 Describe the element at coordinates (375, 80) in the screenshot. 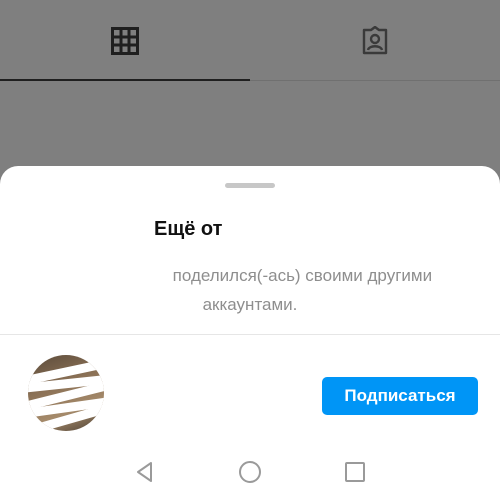

I see `tab-divider` at that location.